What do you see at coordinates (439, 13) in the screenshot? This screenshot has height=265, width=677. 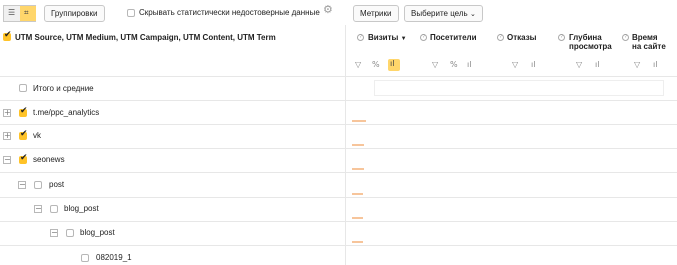 I see `choose-goal-label: Выберите цель` at bounding box center [439, 13].